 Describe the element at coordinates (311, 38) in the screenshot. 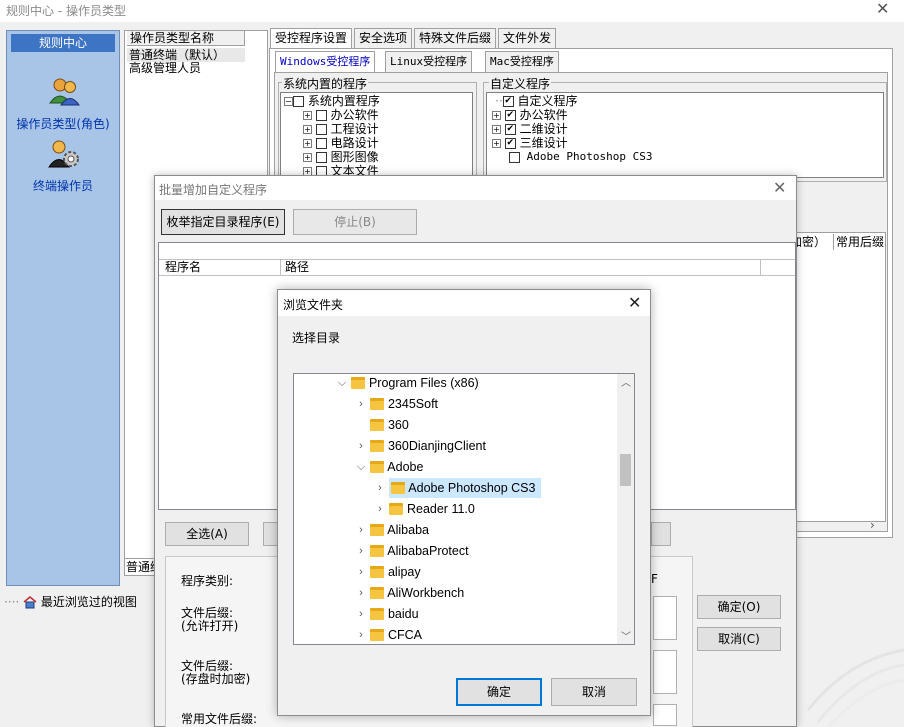

I see `tab-controlled-programs: 受控程序设置` at that location.